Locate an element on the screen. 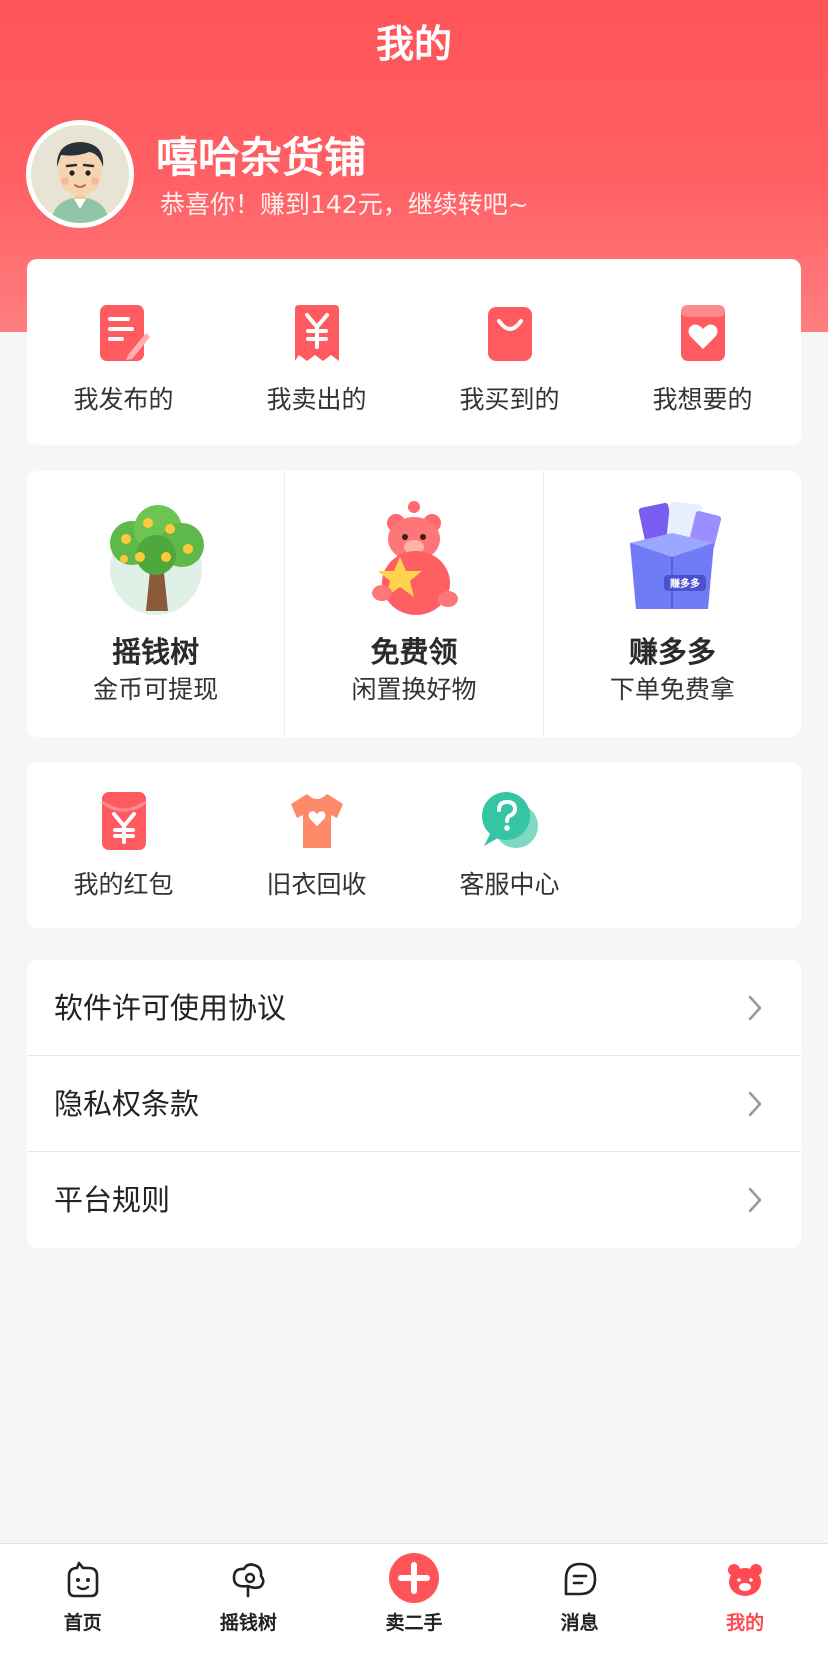  earn-more-promo: 赚多多 赚多多 下单免费拿 is located at coordinates (672, 604).